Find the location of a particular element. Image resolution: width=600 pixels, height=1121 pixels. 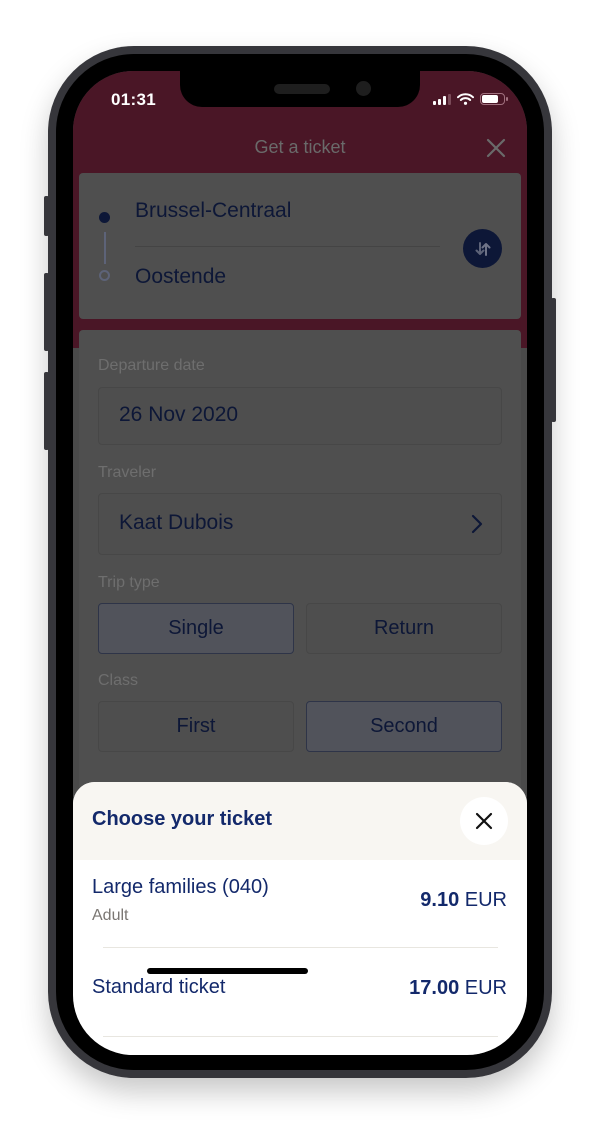

route-card: Brussel-Centraal Oostende is located at coordinates (300, 246).